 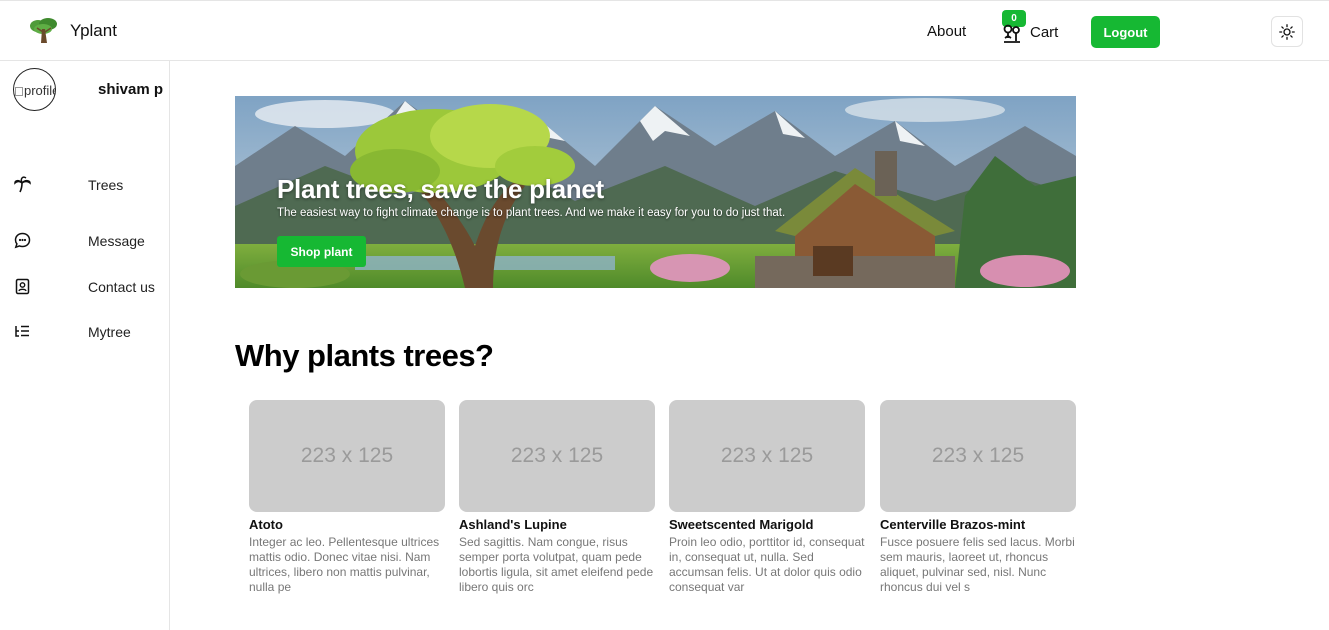 I want to click on sidebar-item-label: Contact us, so click(x=121, y=287).